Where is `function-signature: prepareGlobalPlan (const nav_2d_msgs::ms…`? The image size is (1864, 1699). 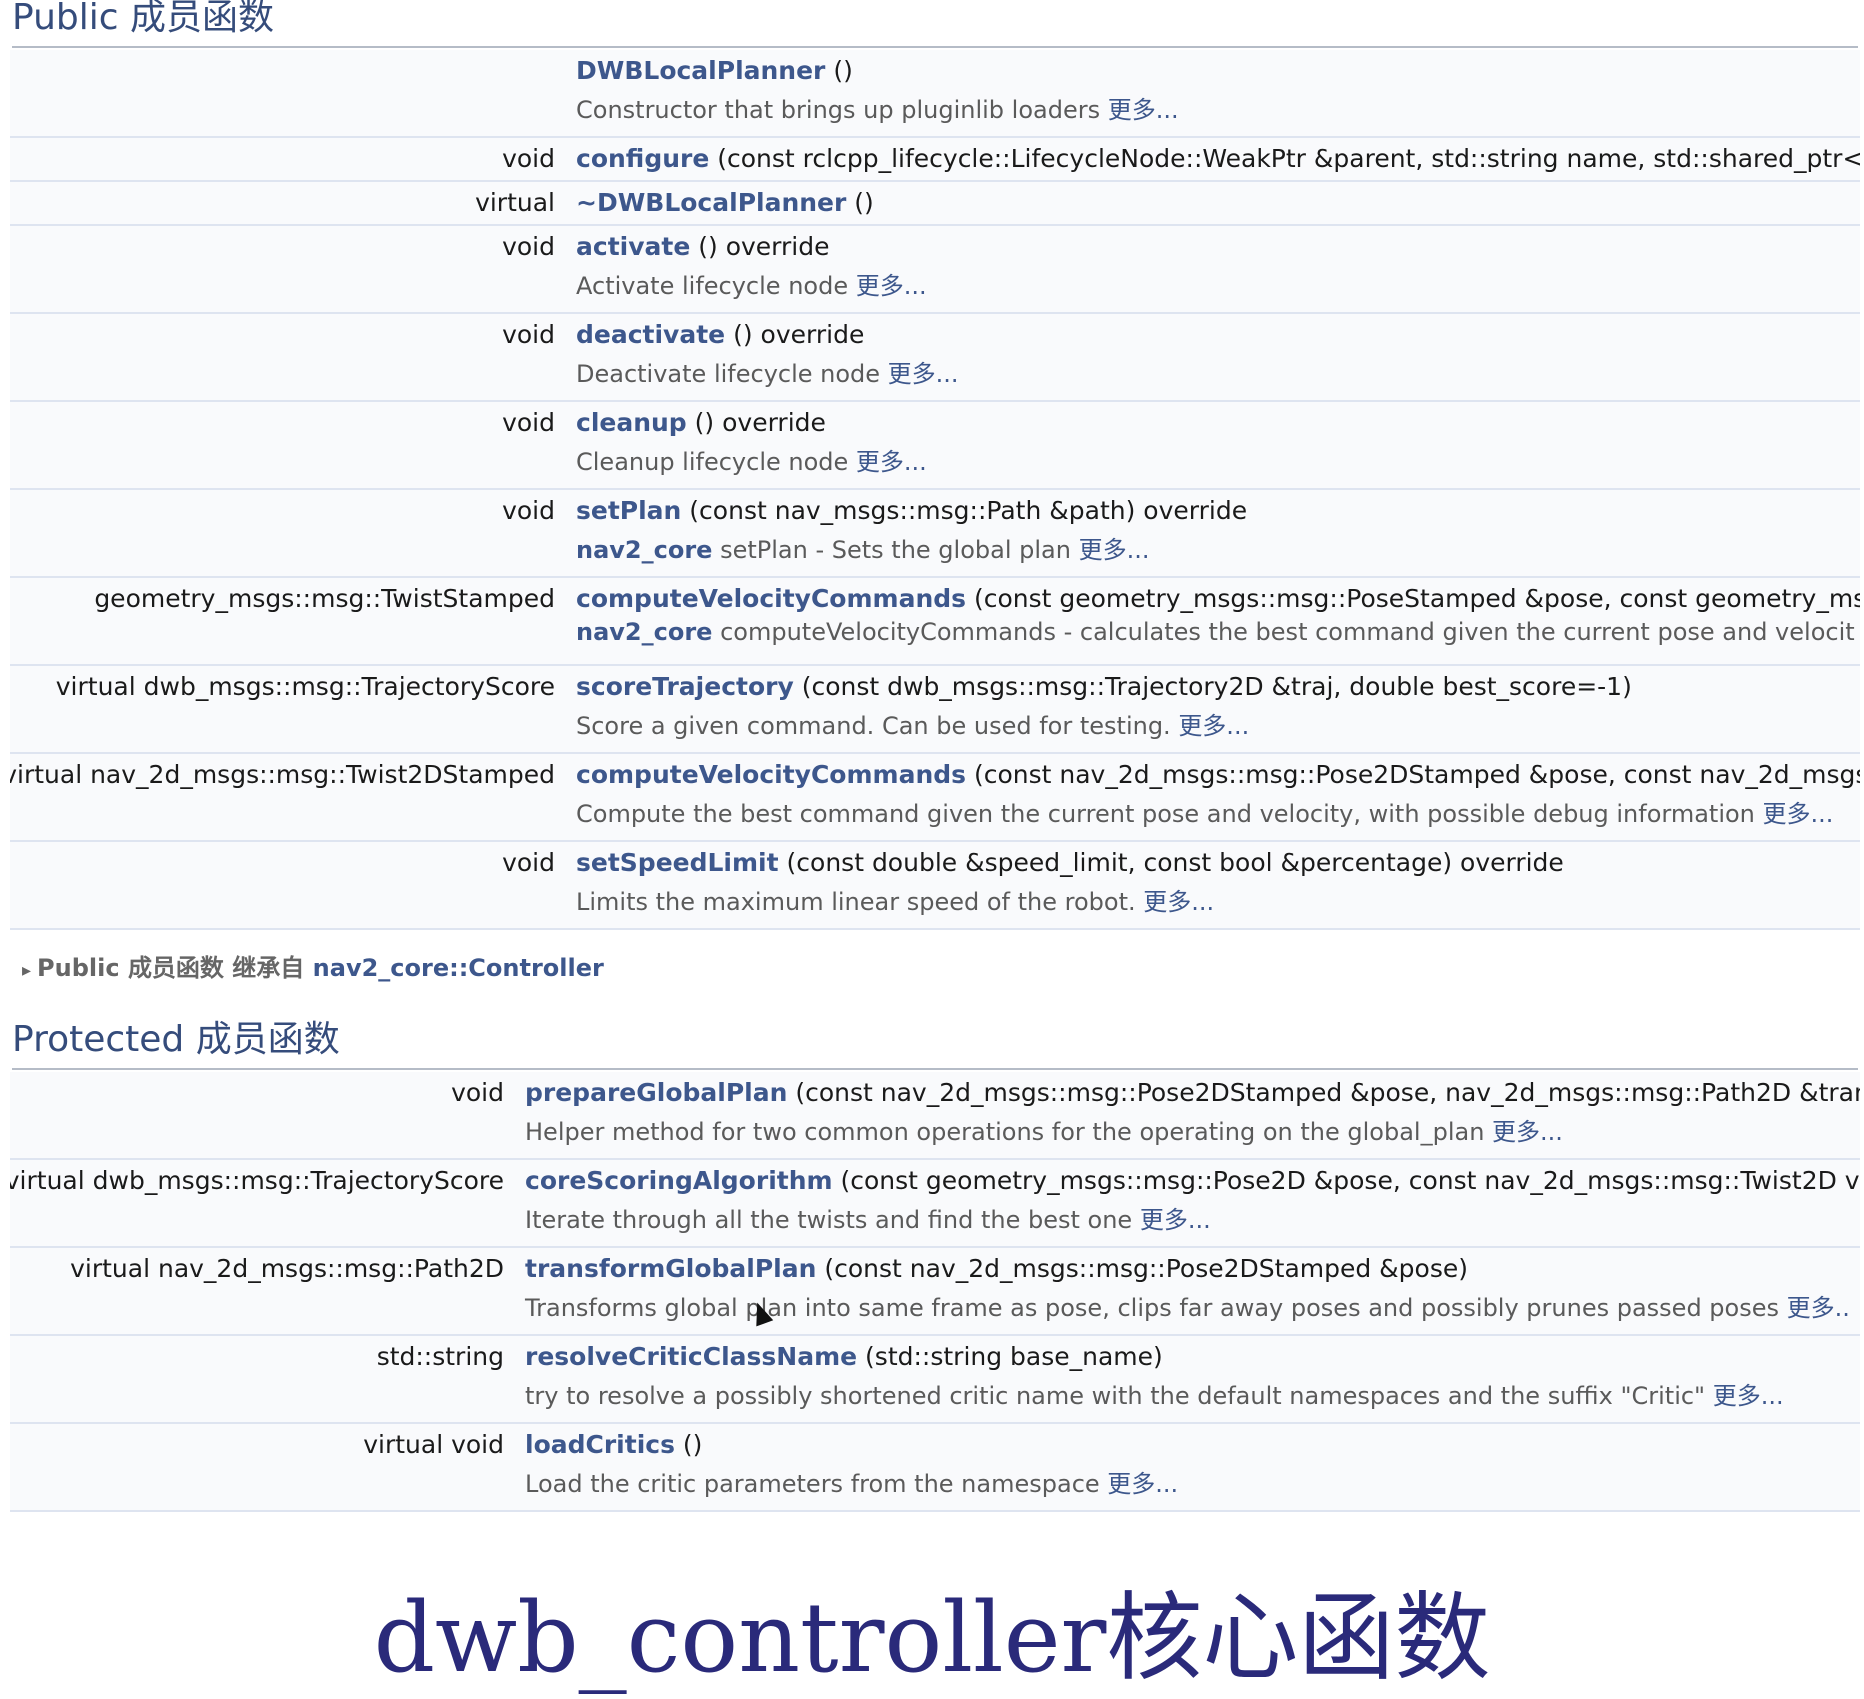 function-signature: prepareGlobalPlan (const nav_2d_msgs::ms… is located at coordinates (1192, 1092).